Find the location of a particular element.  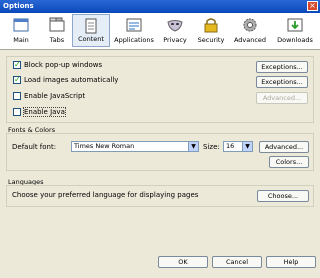

tab-label: Main is located at coordinates (21, 40).